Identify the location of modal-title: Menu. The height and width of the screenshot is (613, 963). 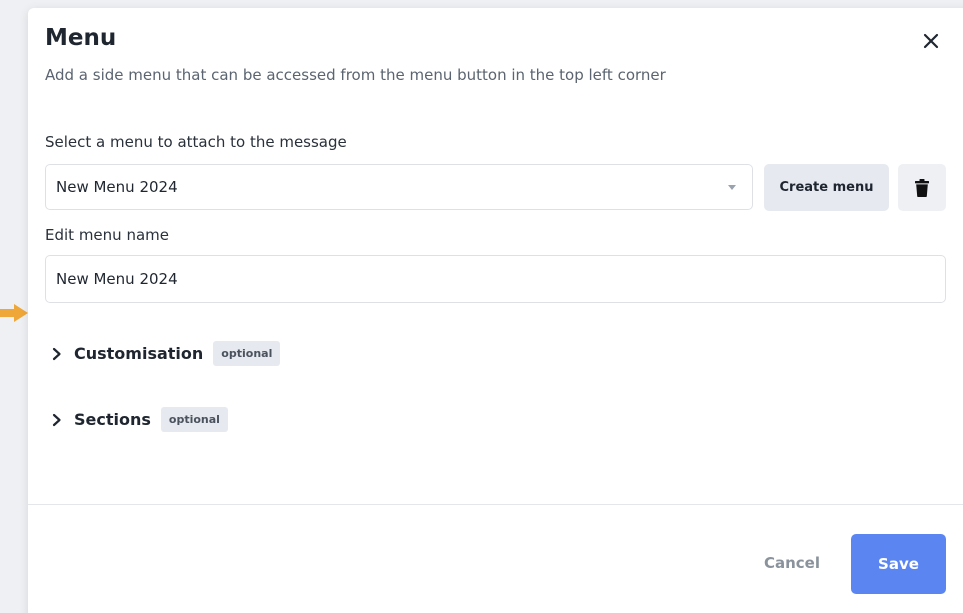
(81, 38).